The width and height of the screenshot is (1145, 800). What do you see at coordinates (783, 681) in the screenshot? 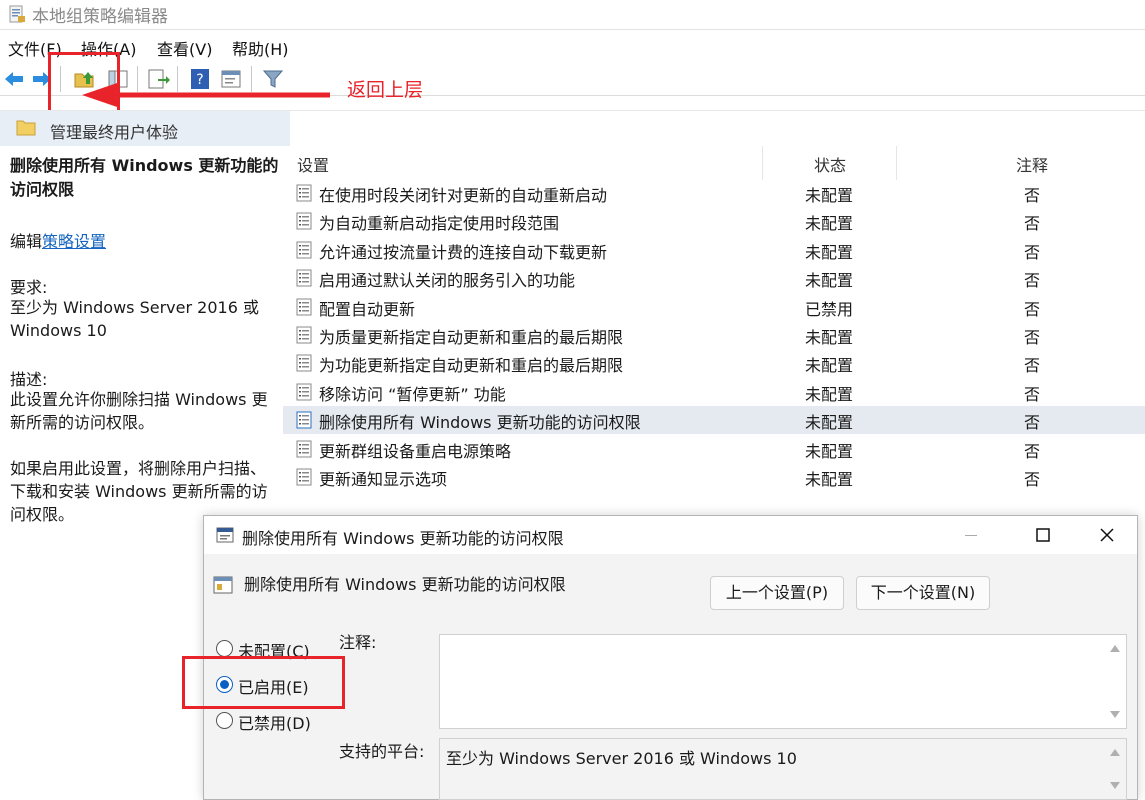
I see `comment-textarea` at bounding box center [783, 681].